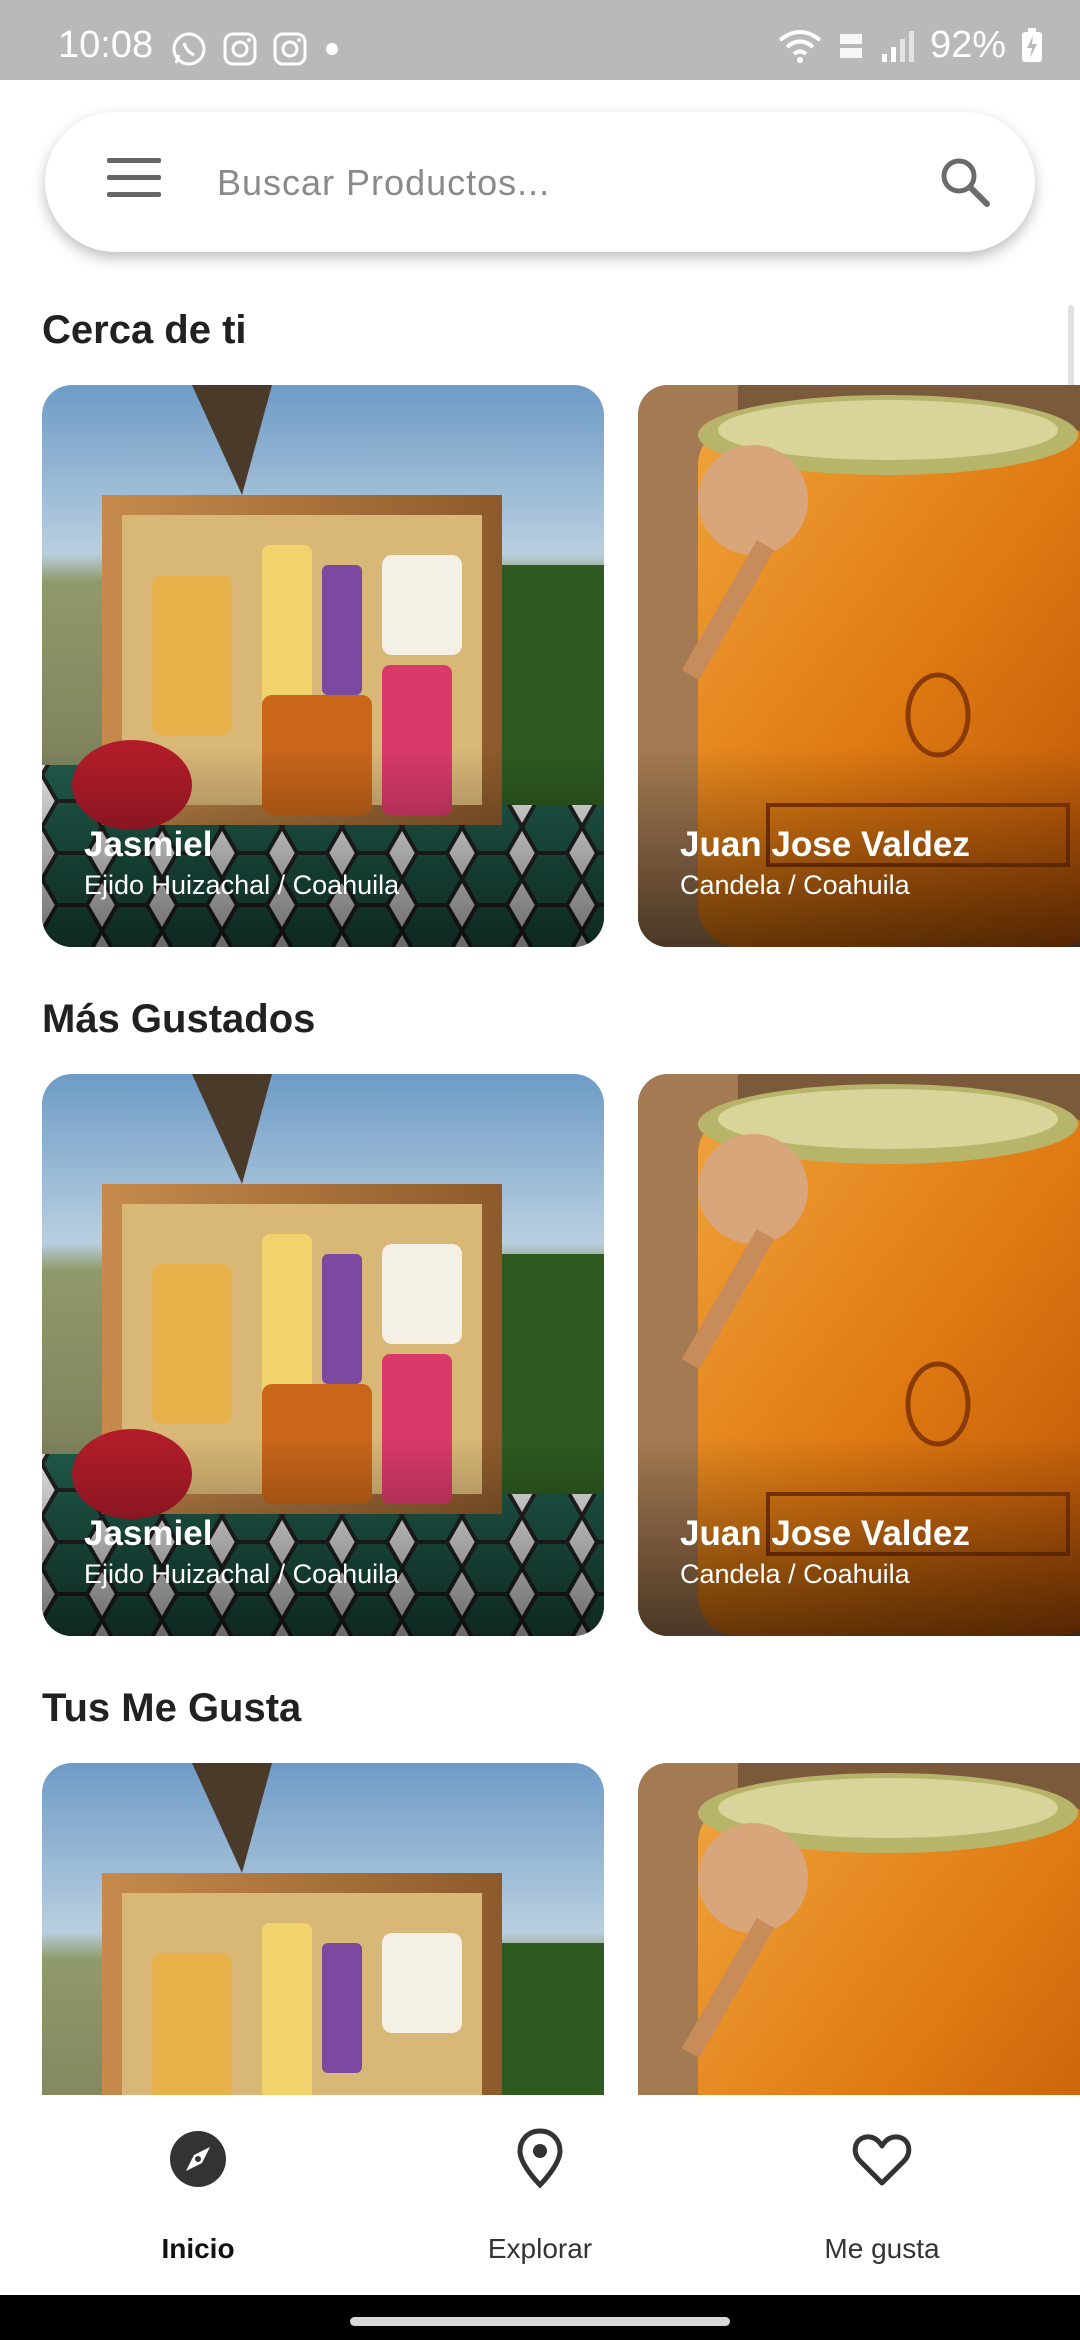  What do you see at coordinates (882, 2248) in the screenshot?
I see `nav-label: Me gusta` at bounding box center [882, 2248].